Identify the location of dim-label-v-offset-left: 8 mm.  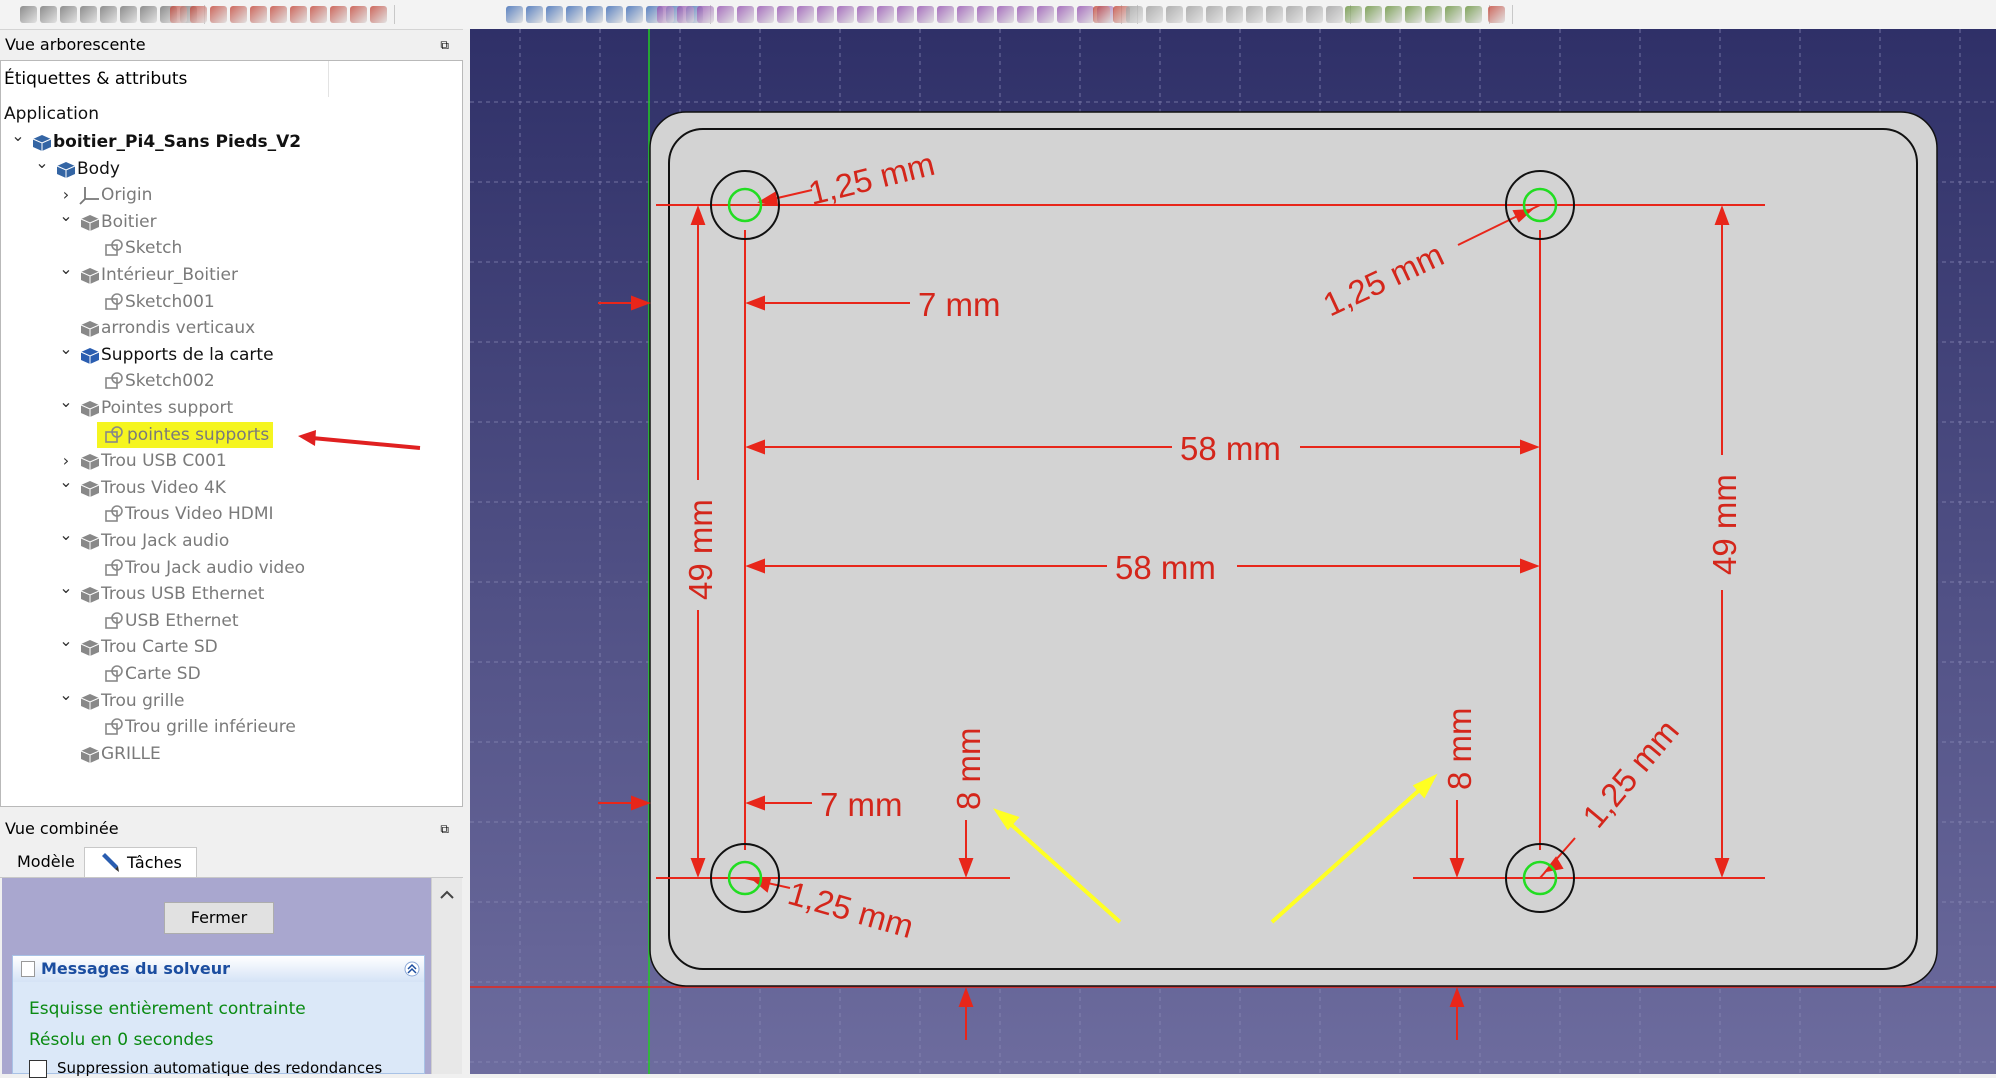
(968, 769).